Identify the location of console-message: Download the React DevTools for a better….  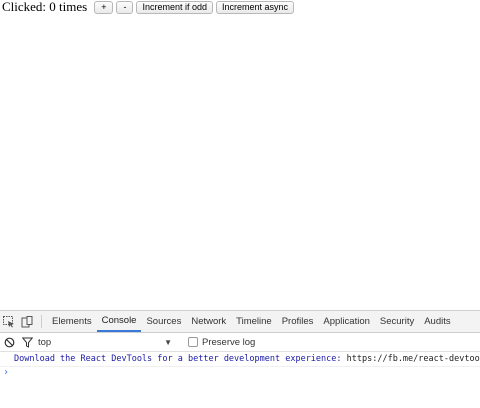
(240, 359).